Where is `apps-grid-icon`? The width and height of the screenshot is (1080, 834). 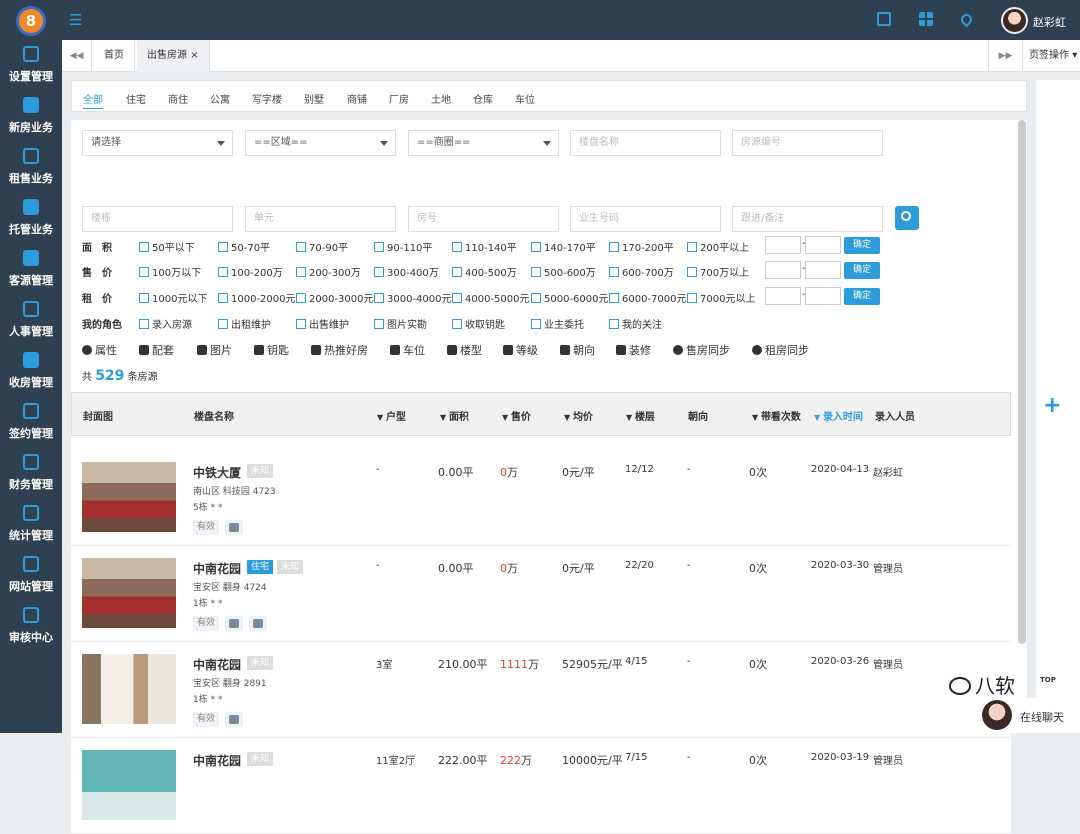 apps-grid-icon is located at coordinates (926, 19).